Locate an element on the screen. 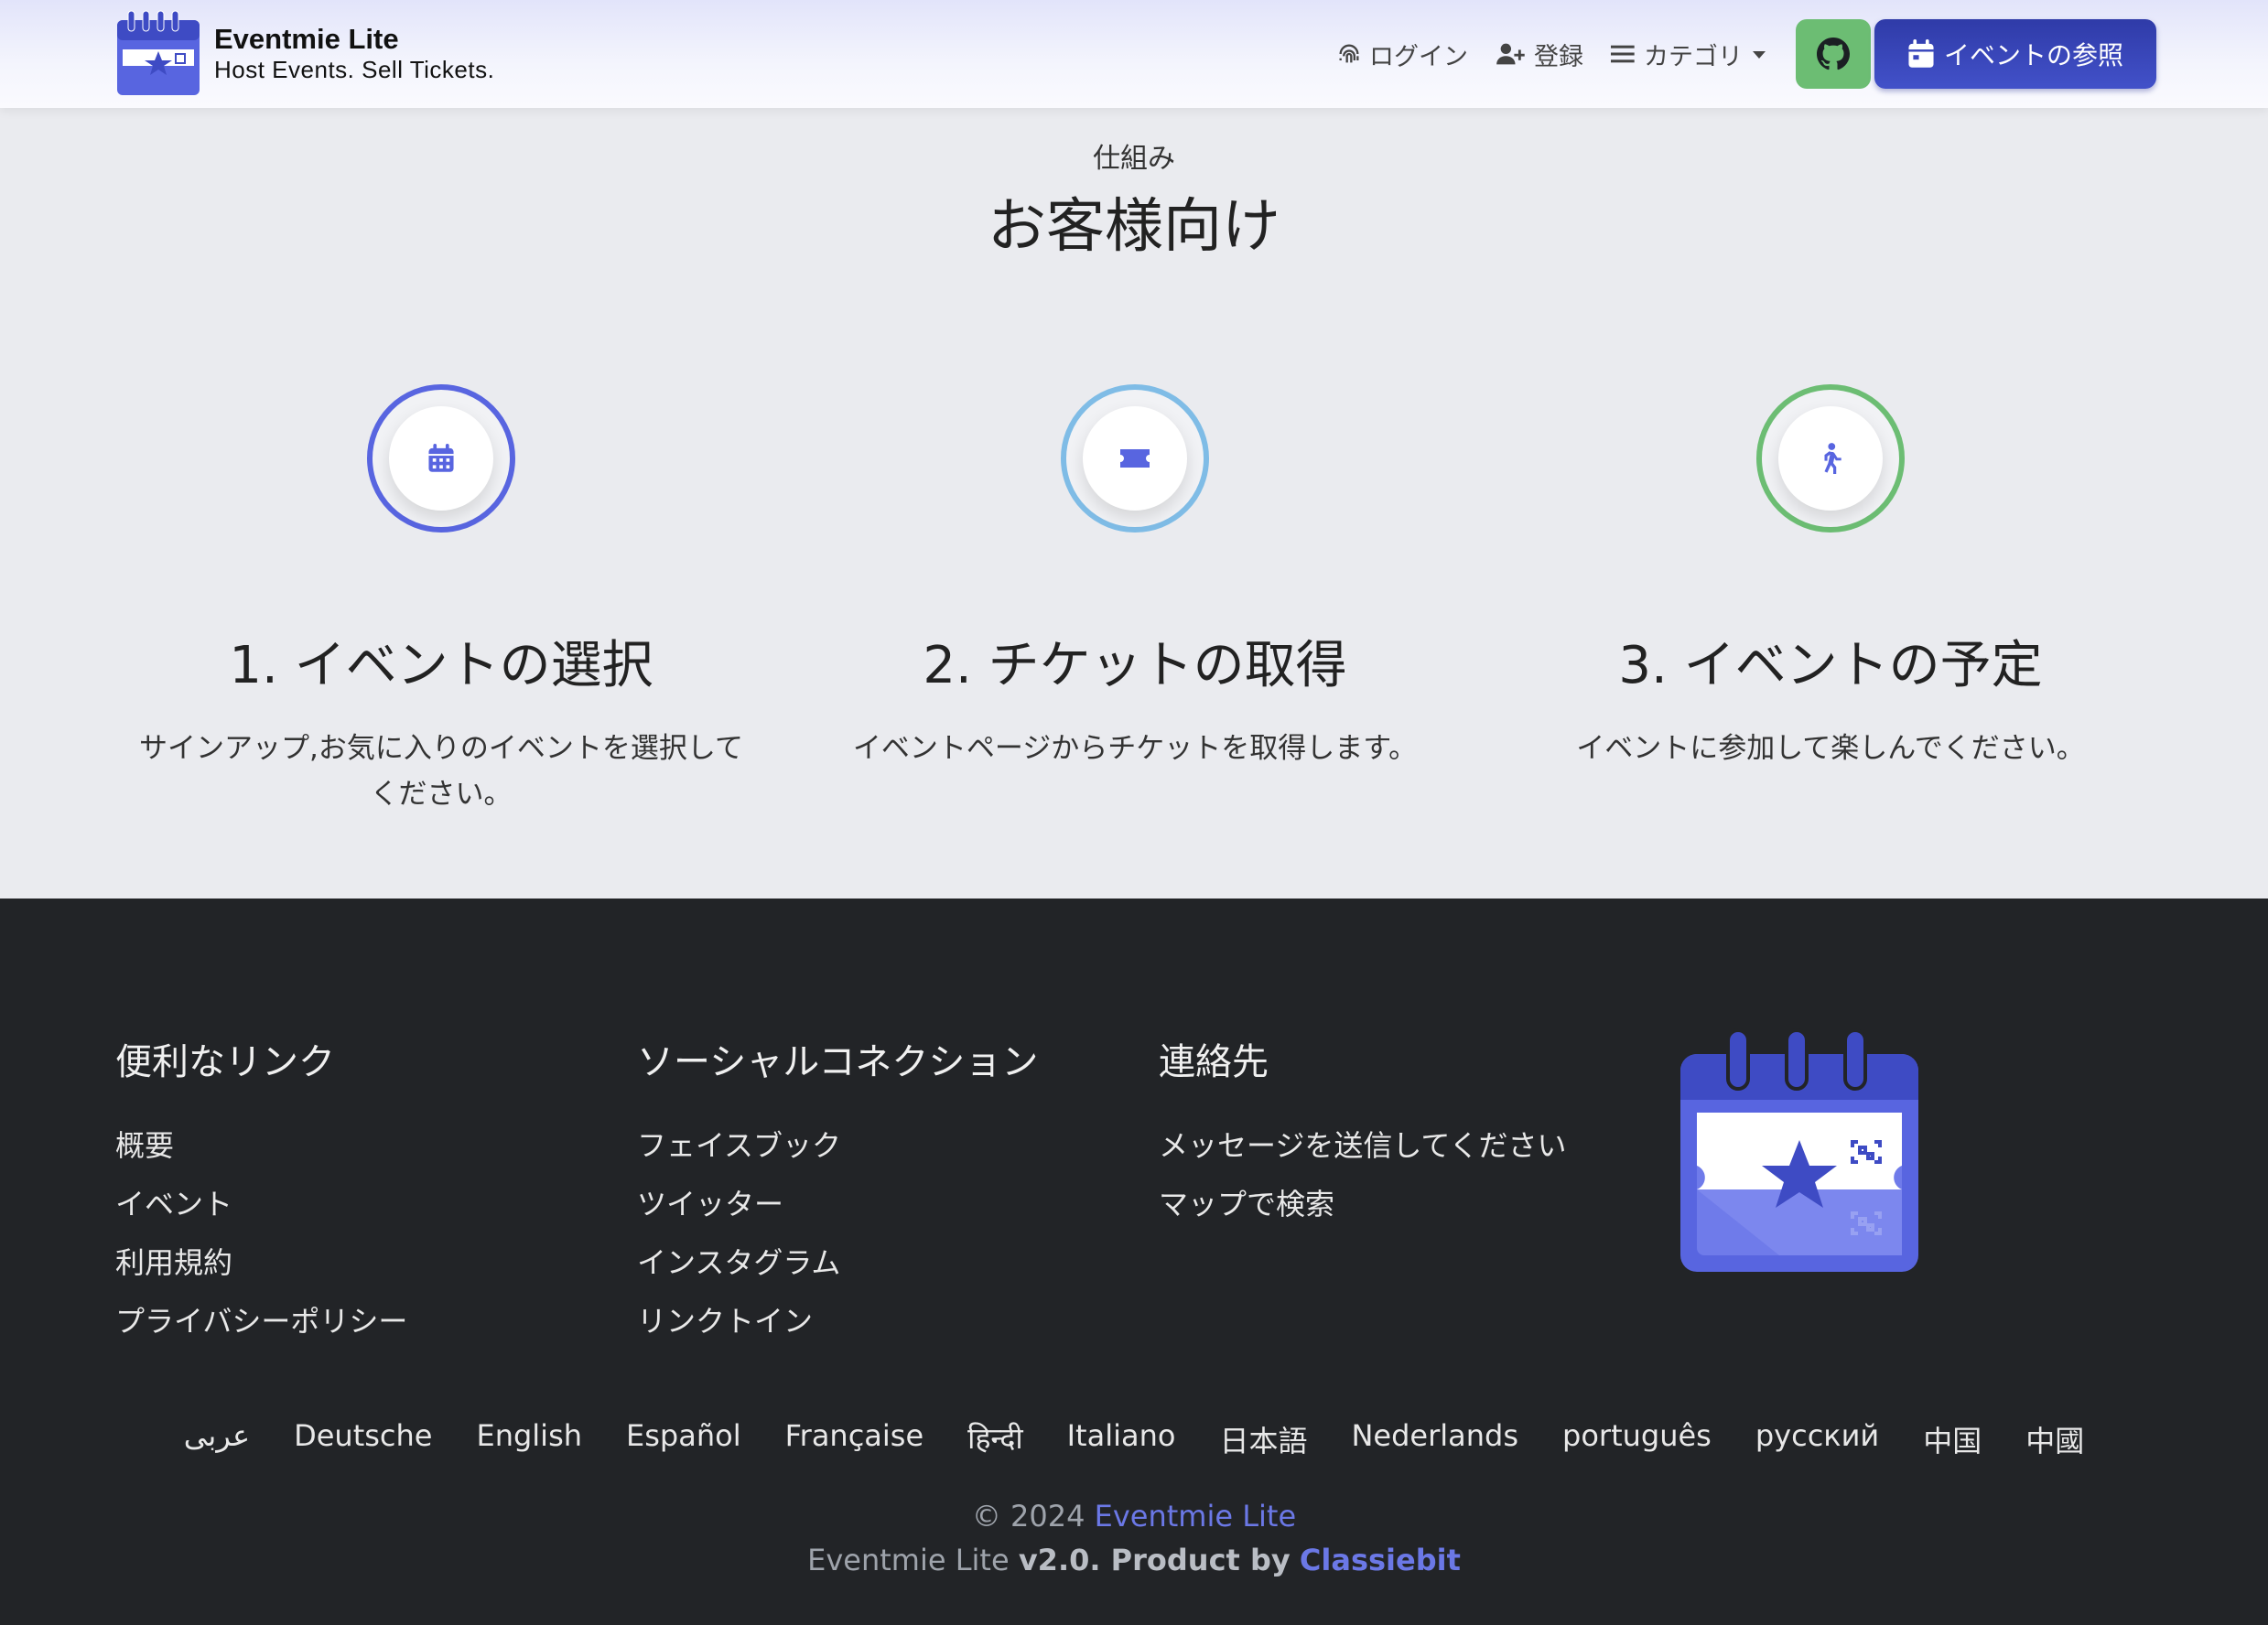 The height and width of the screenshot is (1625, 2268). step-2: 2. チケットの取得 イベントページからチケットを取得します。 is located at coordinates (1135, 577).